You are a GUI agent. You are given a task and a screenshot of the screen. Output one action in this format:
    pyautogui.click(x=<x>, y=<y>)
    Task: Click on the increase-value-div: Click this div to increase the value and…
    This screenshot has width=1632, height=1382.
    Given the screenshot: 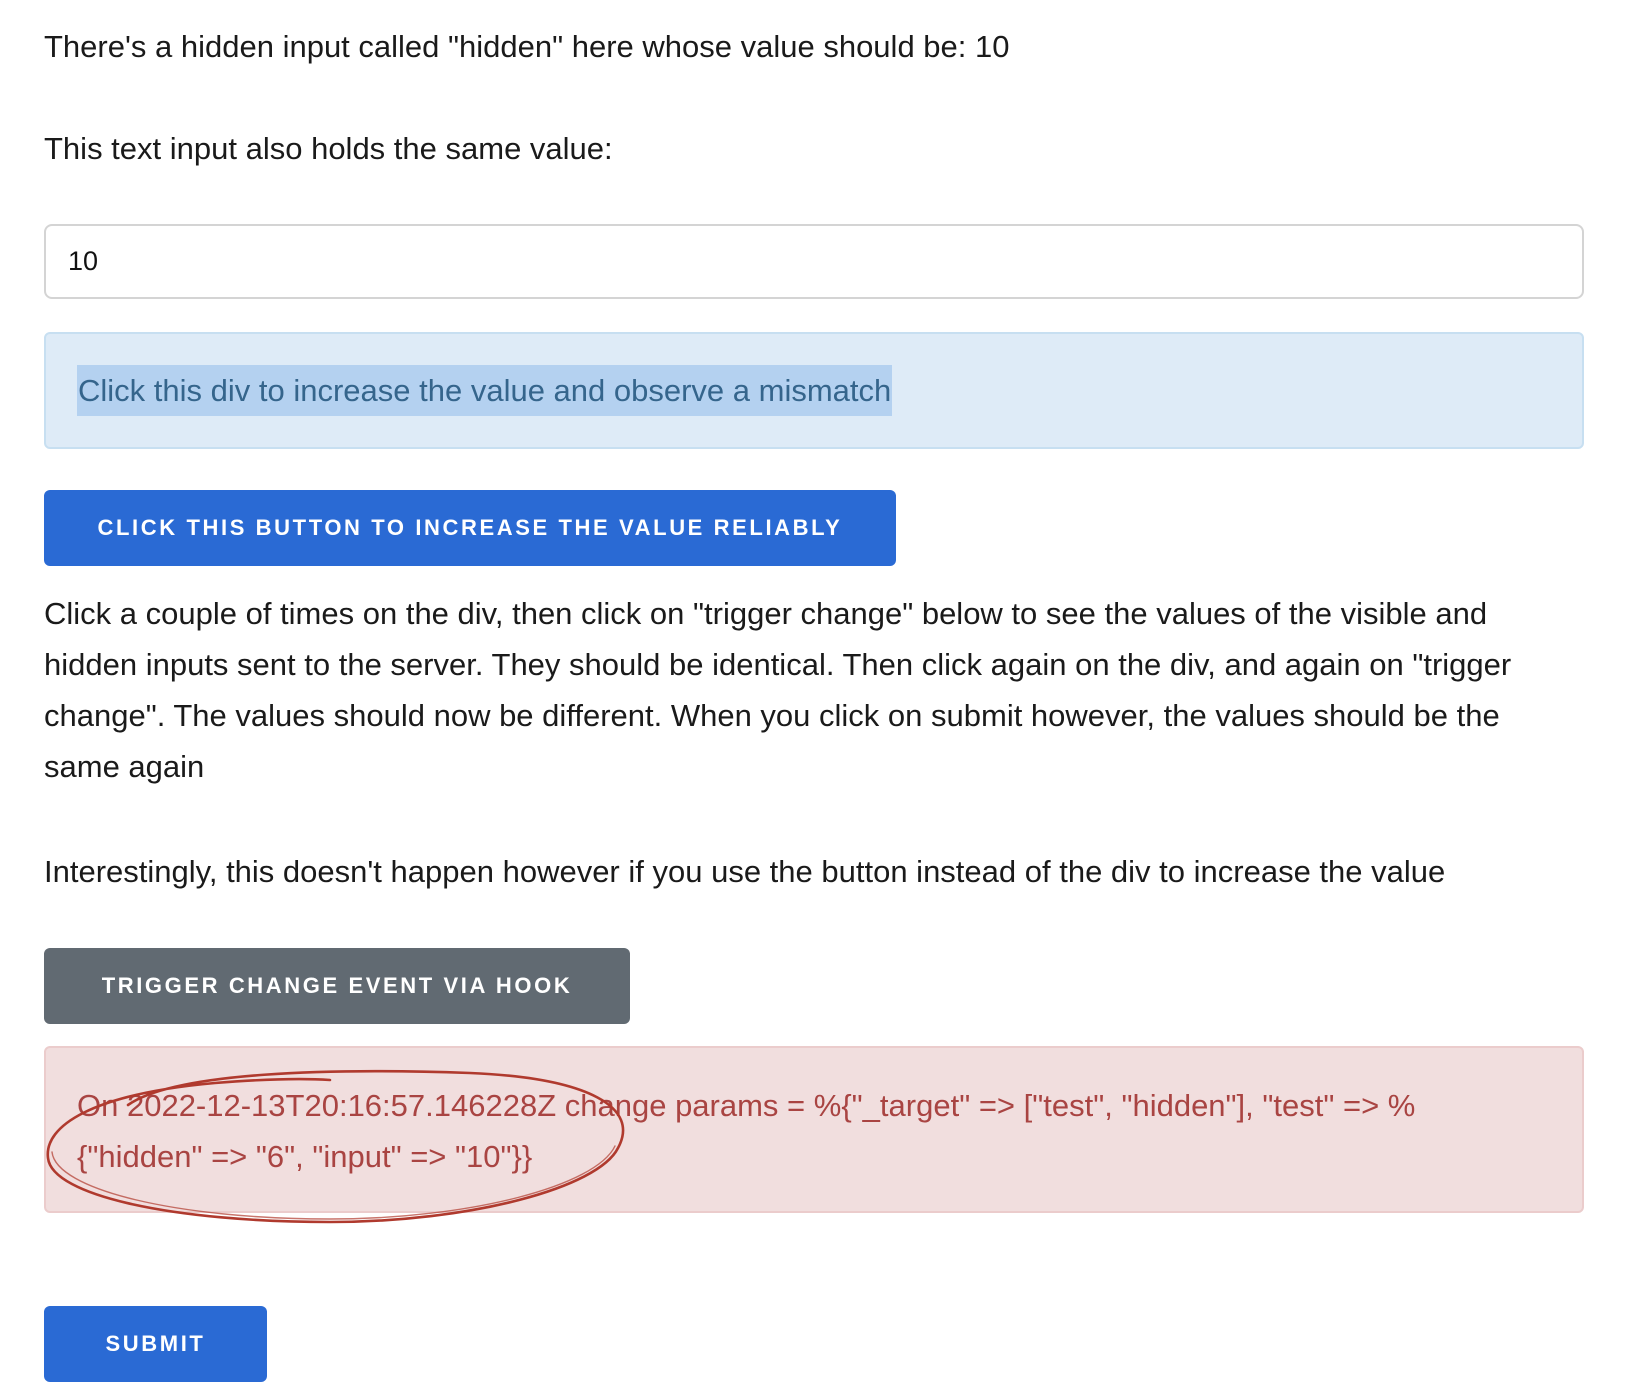 What is the action you would take?
    pyautogui.click(x=814, y=390)
    